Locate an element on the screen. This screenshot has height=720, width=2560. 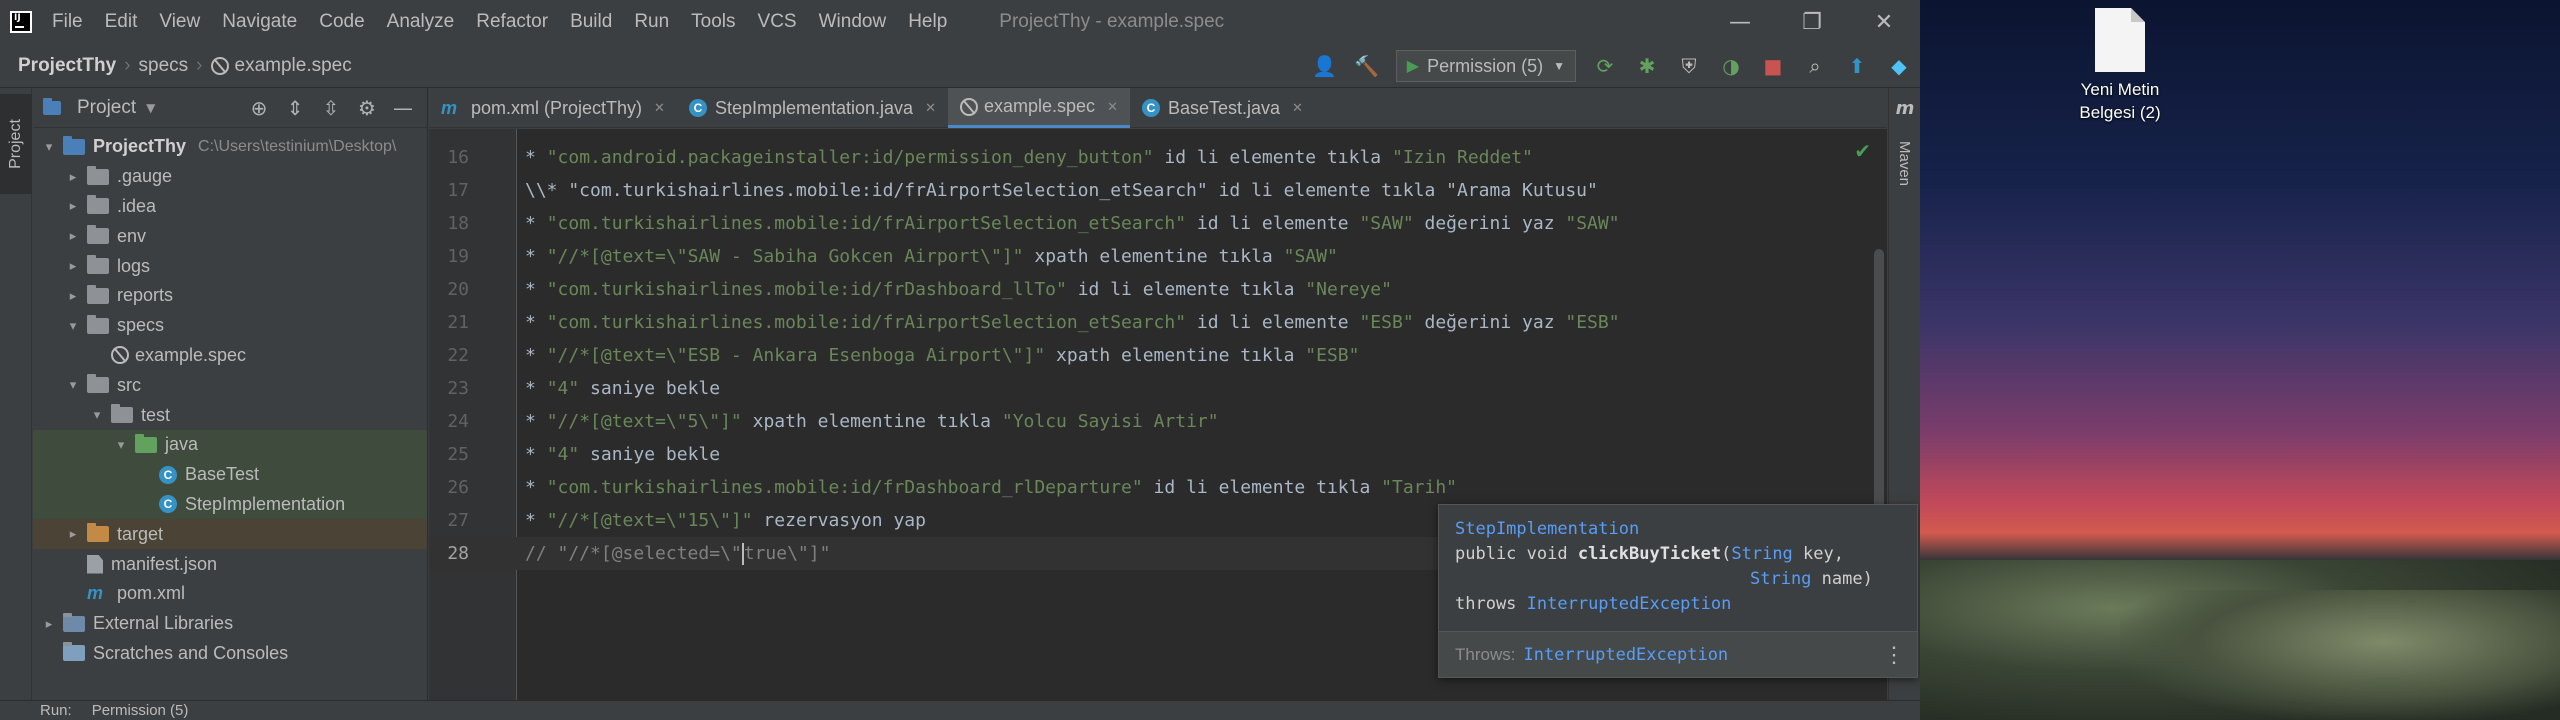
menu-build: Build is located at coordinates (591, 22).